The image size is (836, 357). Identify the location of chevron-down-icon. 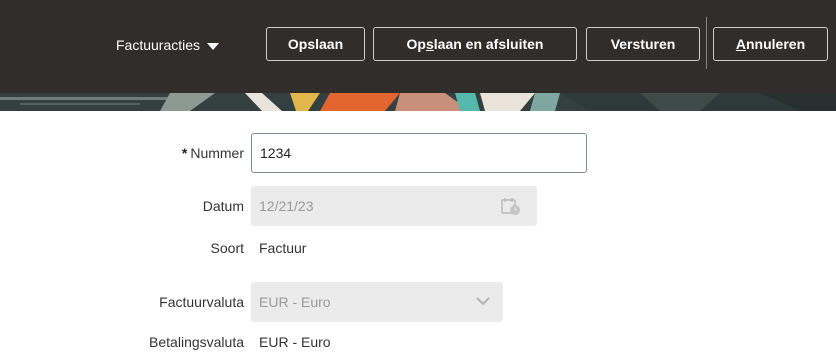
(483, 301).